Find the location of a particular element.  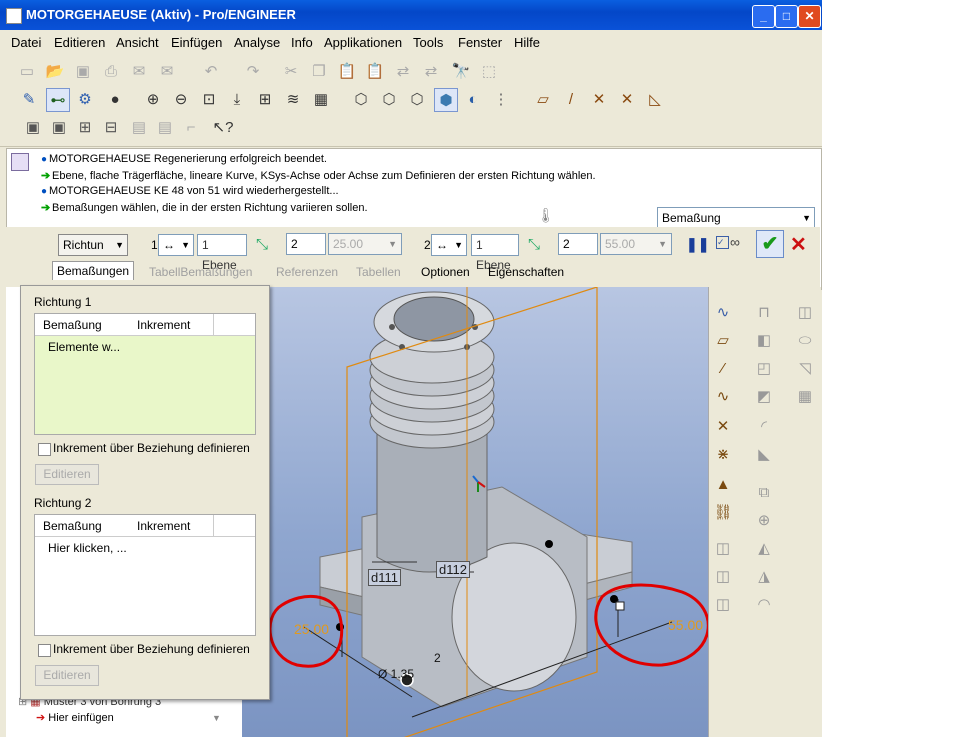

model-tree-icon: ⋮ is located at coordinates (501, 99).